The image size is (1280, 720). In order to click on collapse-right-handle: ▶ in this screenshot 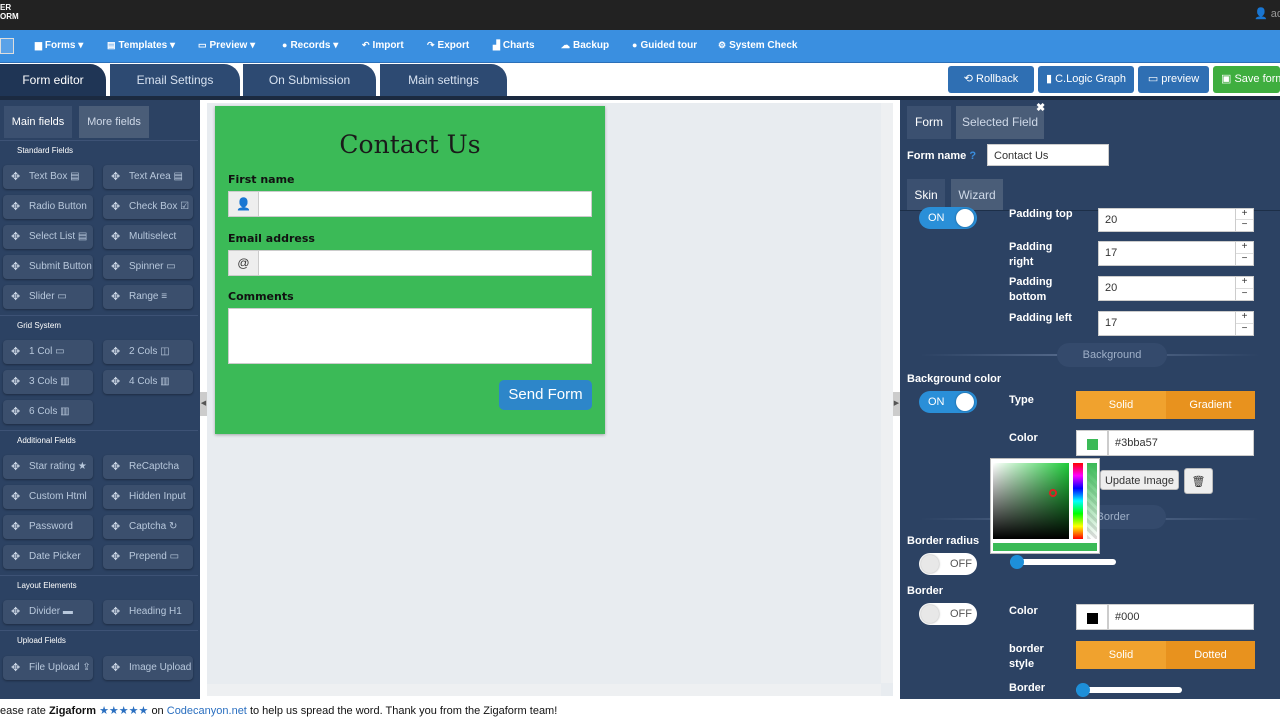, I will do `click(896, 404)`.